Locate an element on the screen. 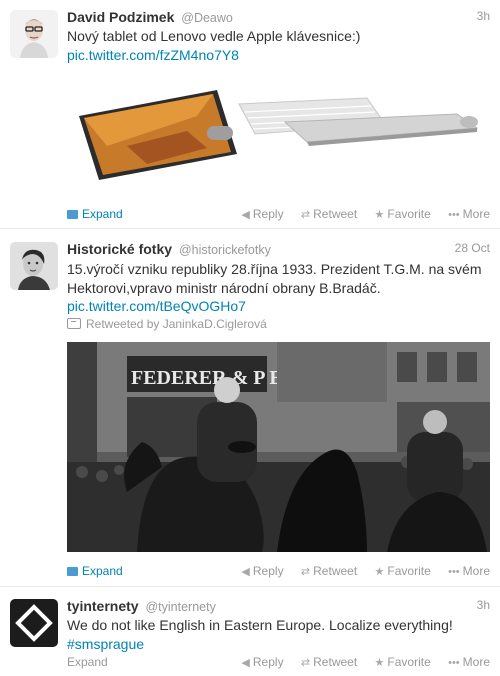 The image size is (500, 676). timestamp: 28 Oct is located at coordinates (472, 248).